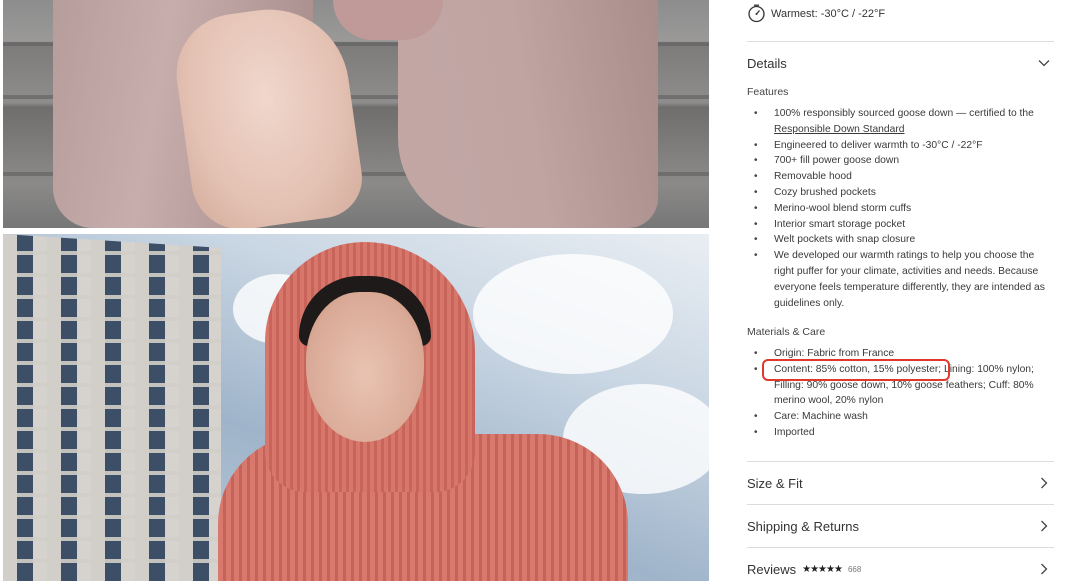 The image size is (1080, 581). Describe the element at coordinates (528, 114) in the screenshot. I see `trouser-leg-right` at that location.